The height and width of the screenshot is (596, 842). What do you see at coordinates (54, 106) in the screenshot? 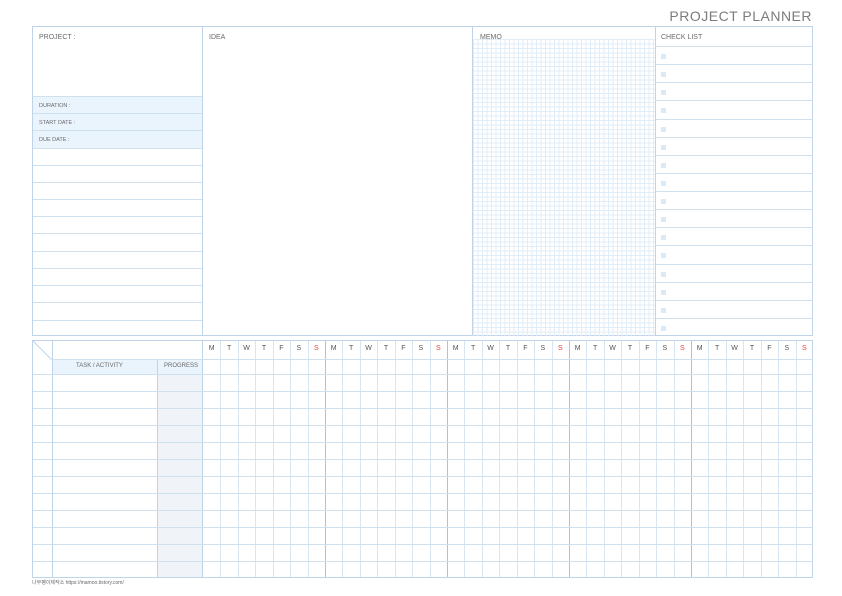
I see `duration-label: DURATION :` at bounding box center [54, 106].